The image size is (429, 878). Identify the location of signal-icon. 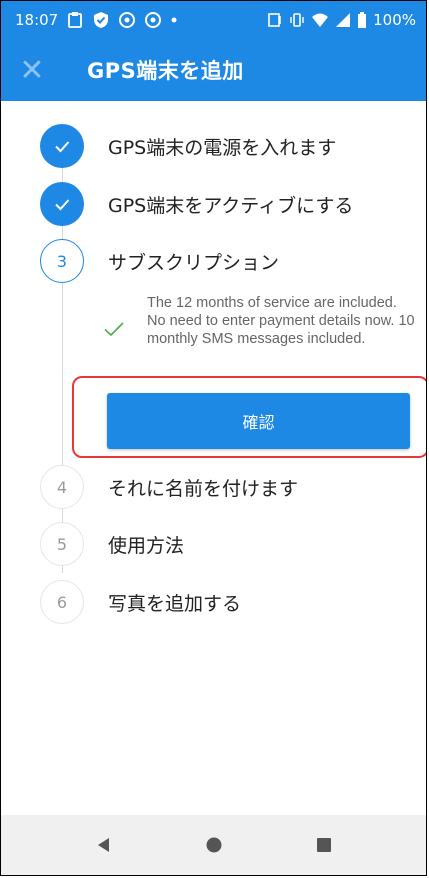
(343, 20).